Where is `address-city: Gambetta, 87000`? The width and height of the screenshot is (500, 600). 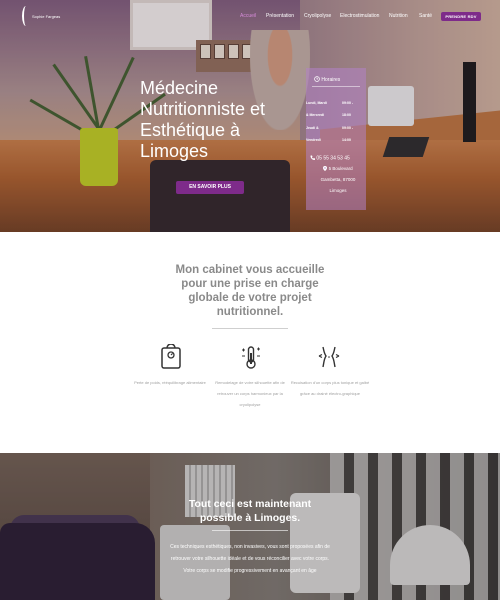 address-city: Gambetta, 87000 is located at coordinates (338, 179).